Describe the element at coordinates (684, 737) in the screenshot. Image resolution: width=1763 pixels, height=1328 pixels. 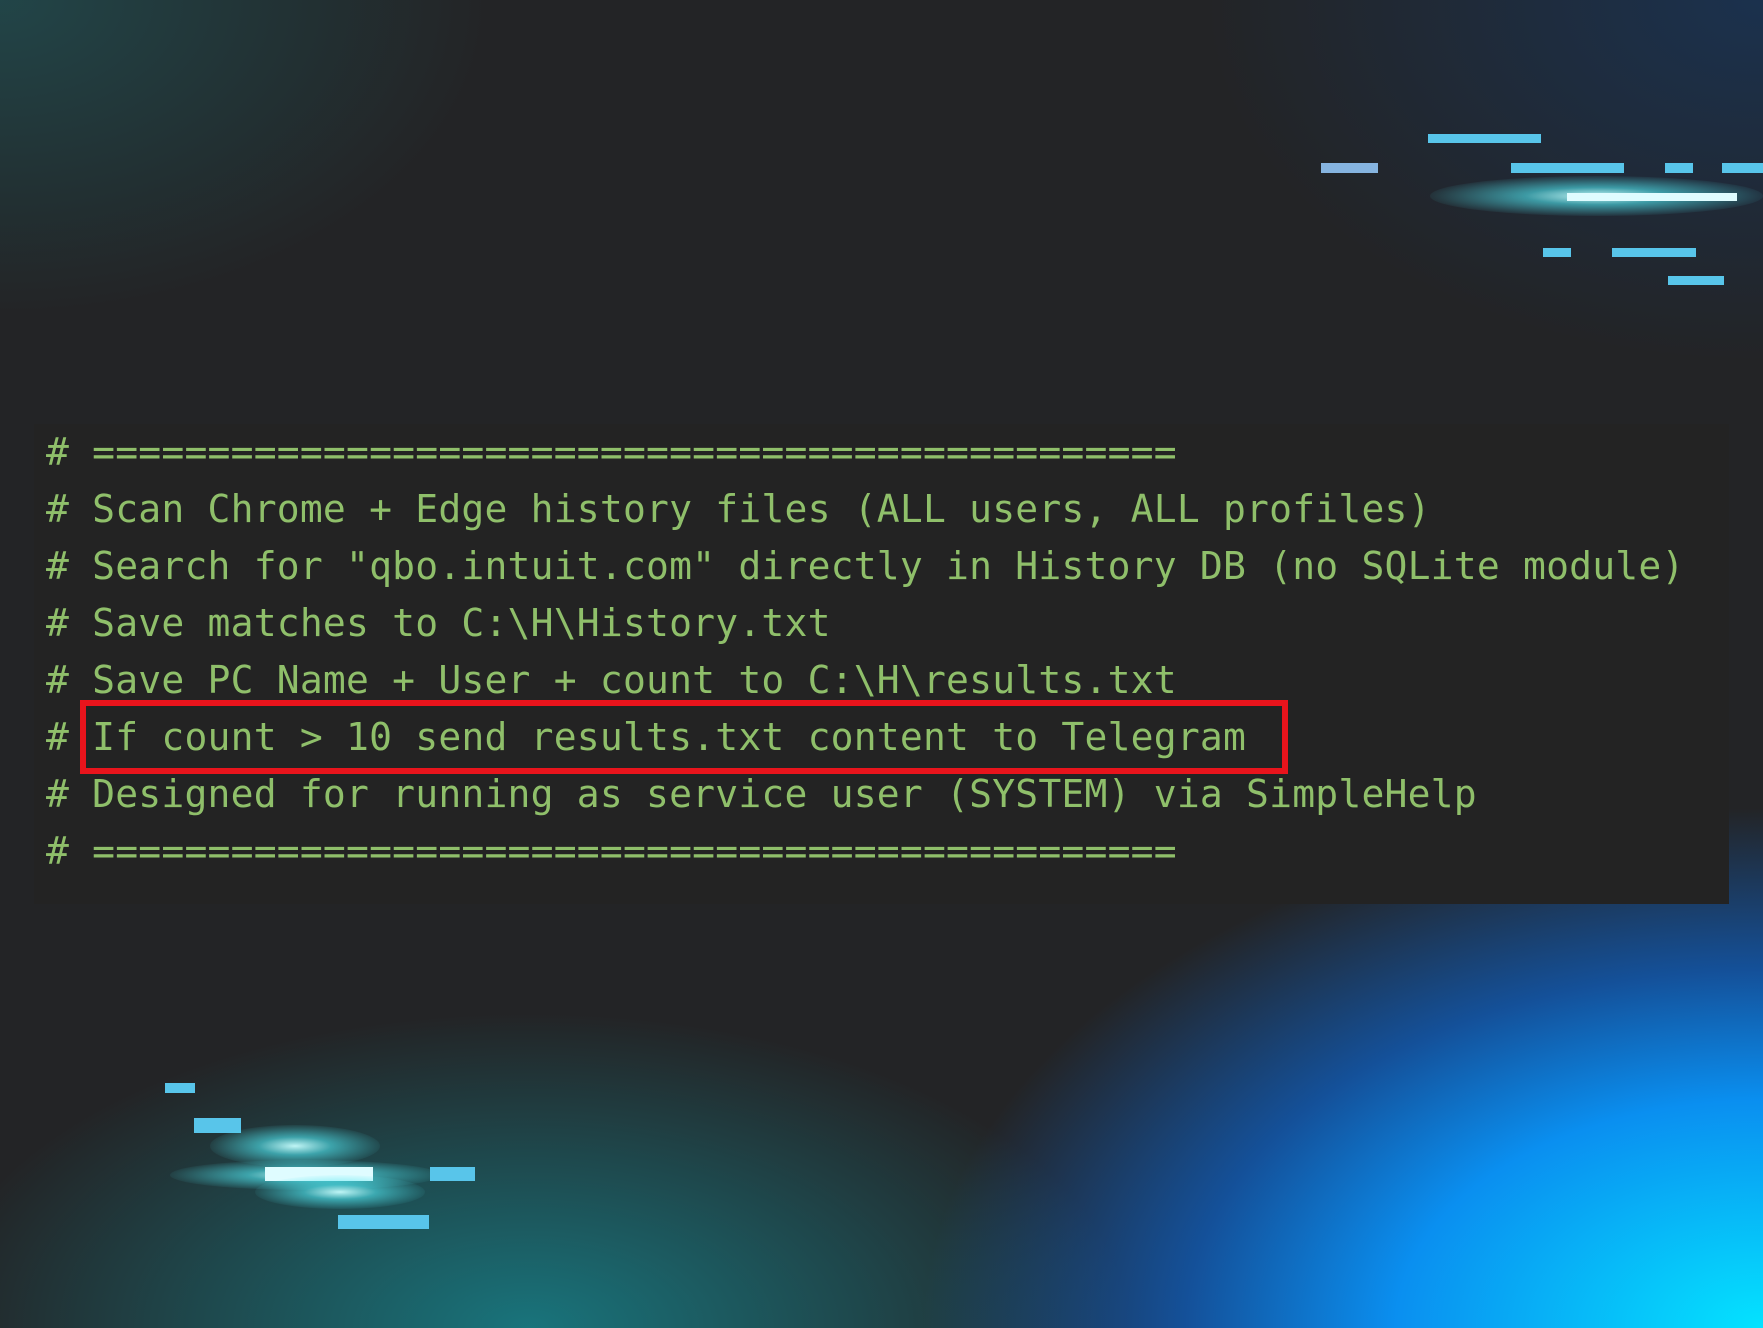
I see `highlight-box` at that location.